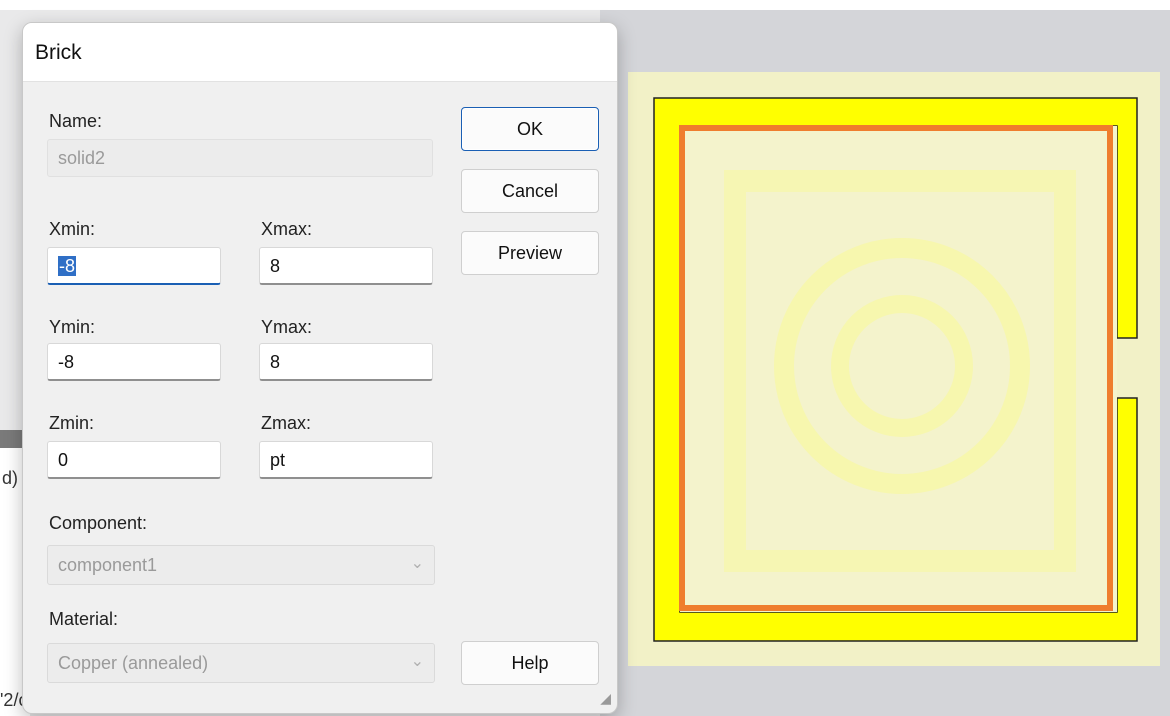 This screenshot has width=1170, height=716. Describe the element at coordinates (133, 663) in the screenshot. I see `material-value: Copper (annealed)` at that location.